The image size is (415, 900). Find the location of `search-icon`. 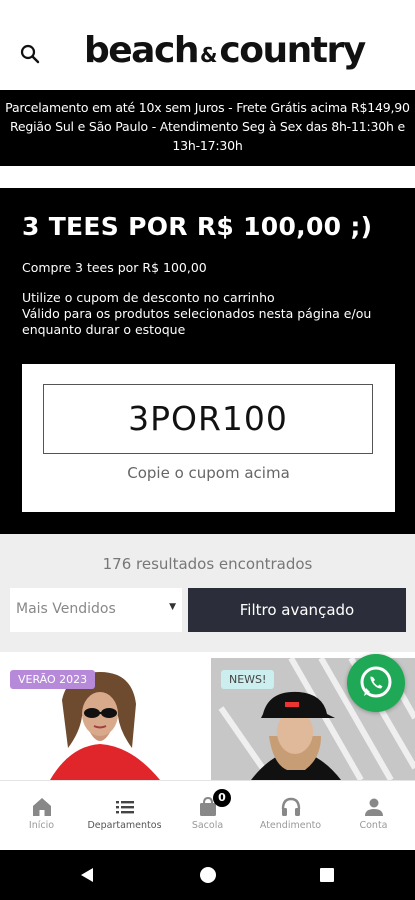

search-icon is located at coordinates (30, 54).